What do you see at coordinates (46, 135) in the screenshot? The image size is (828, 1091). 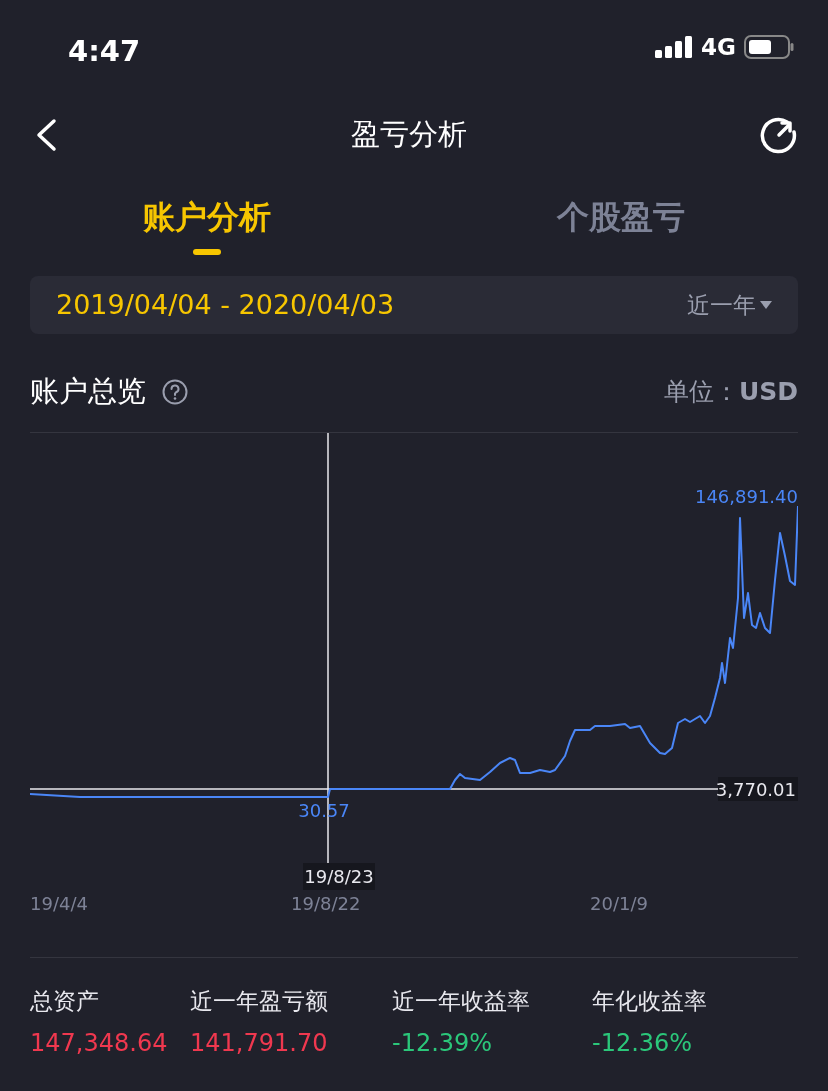 I see `back-icon` at bounding box center [46, 135].